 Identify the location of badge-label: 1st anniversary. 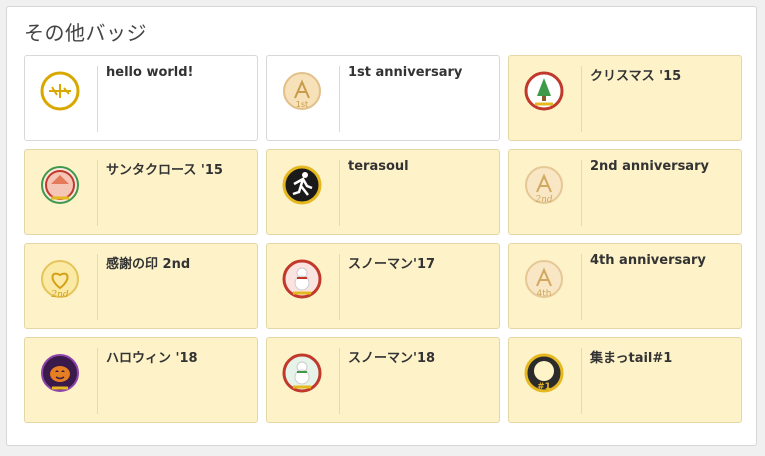
(405, 72).